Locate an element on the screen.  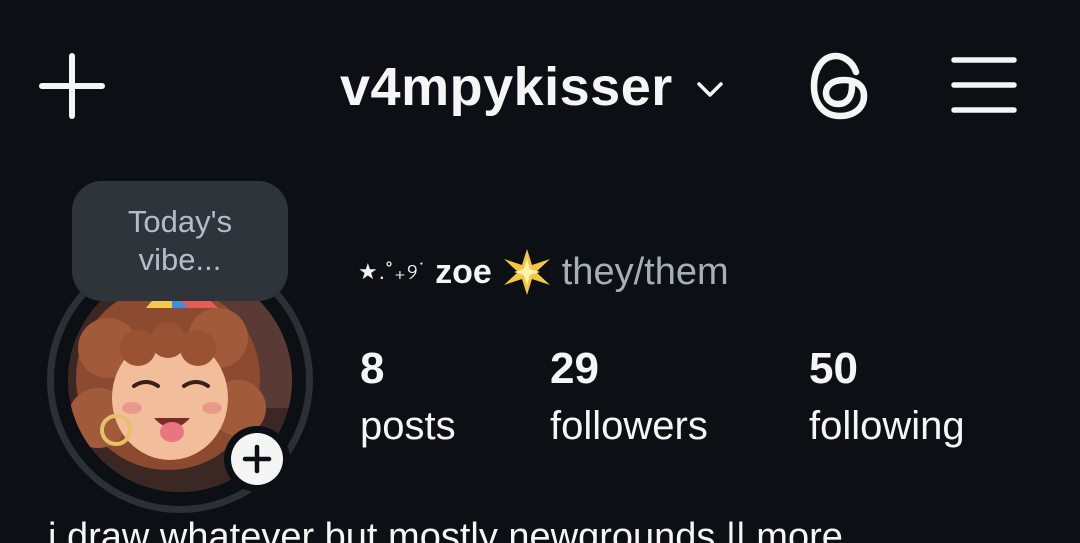
hamburger-menu-icon is located at coordinates (984, 85).